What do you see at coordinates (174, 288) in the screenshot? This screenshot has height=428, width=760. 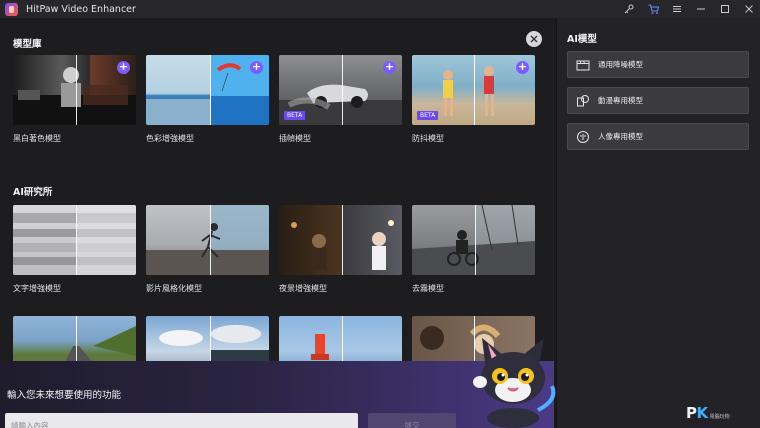 I see `model-label: 影片風格化模型` at bounding box center [174, 288].